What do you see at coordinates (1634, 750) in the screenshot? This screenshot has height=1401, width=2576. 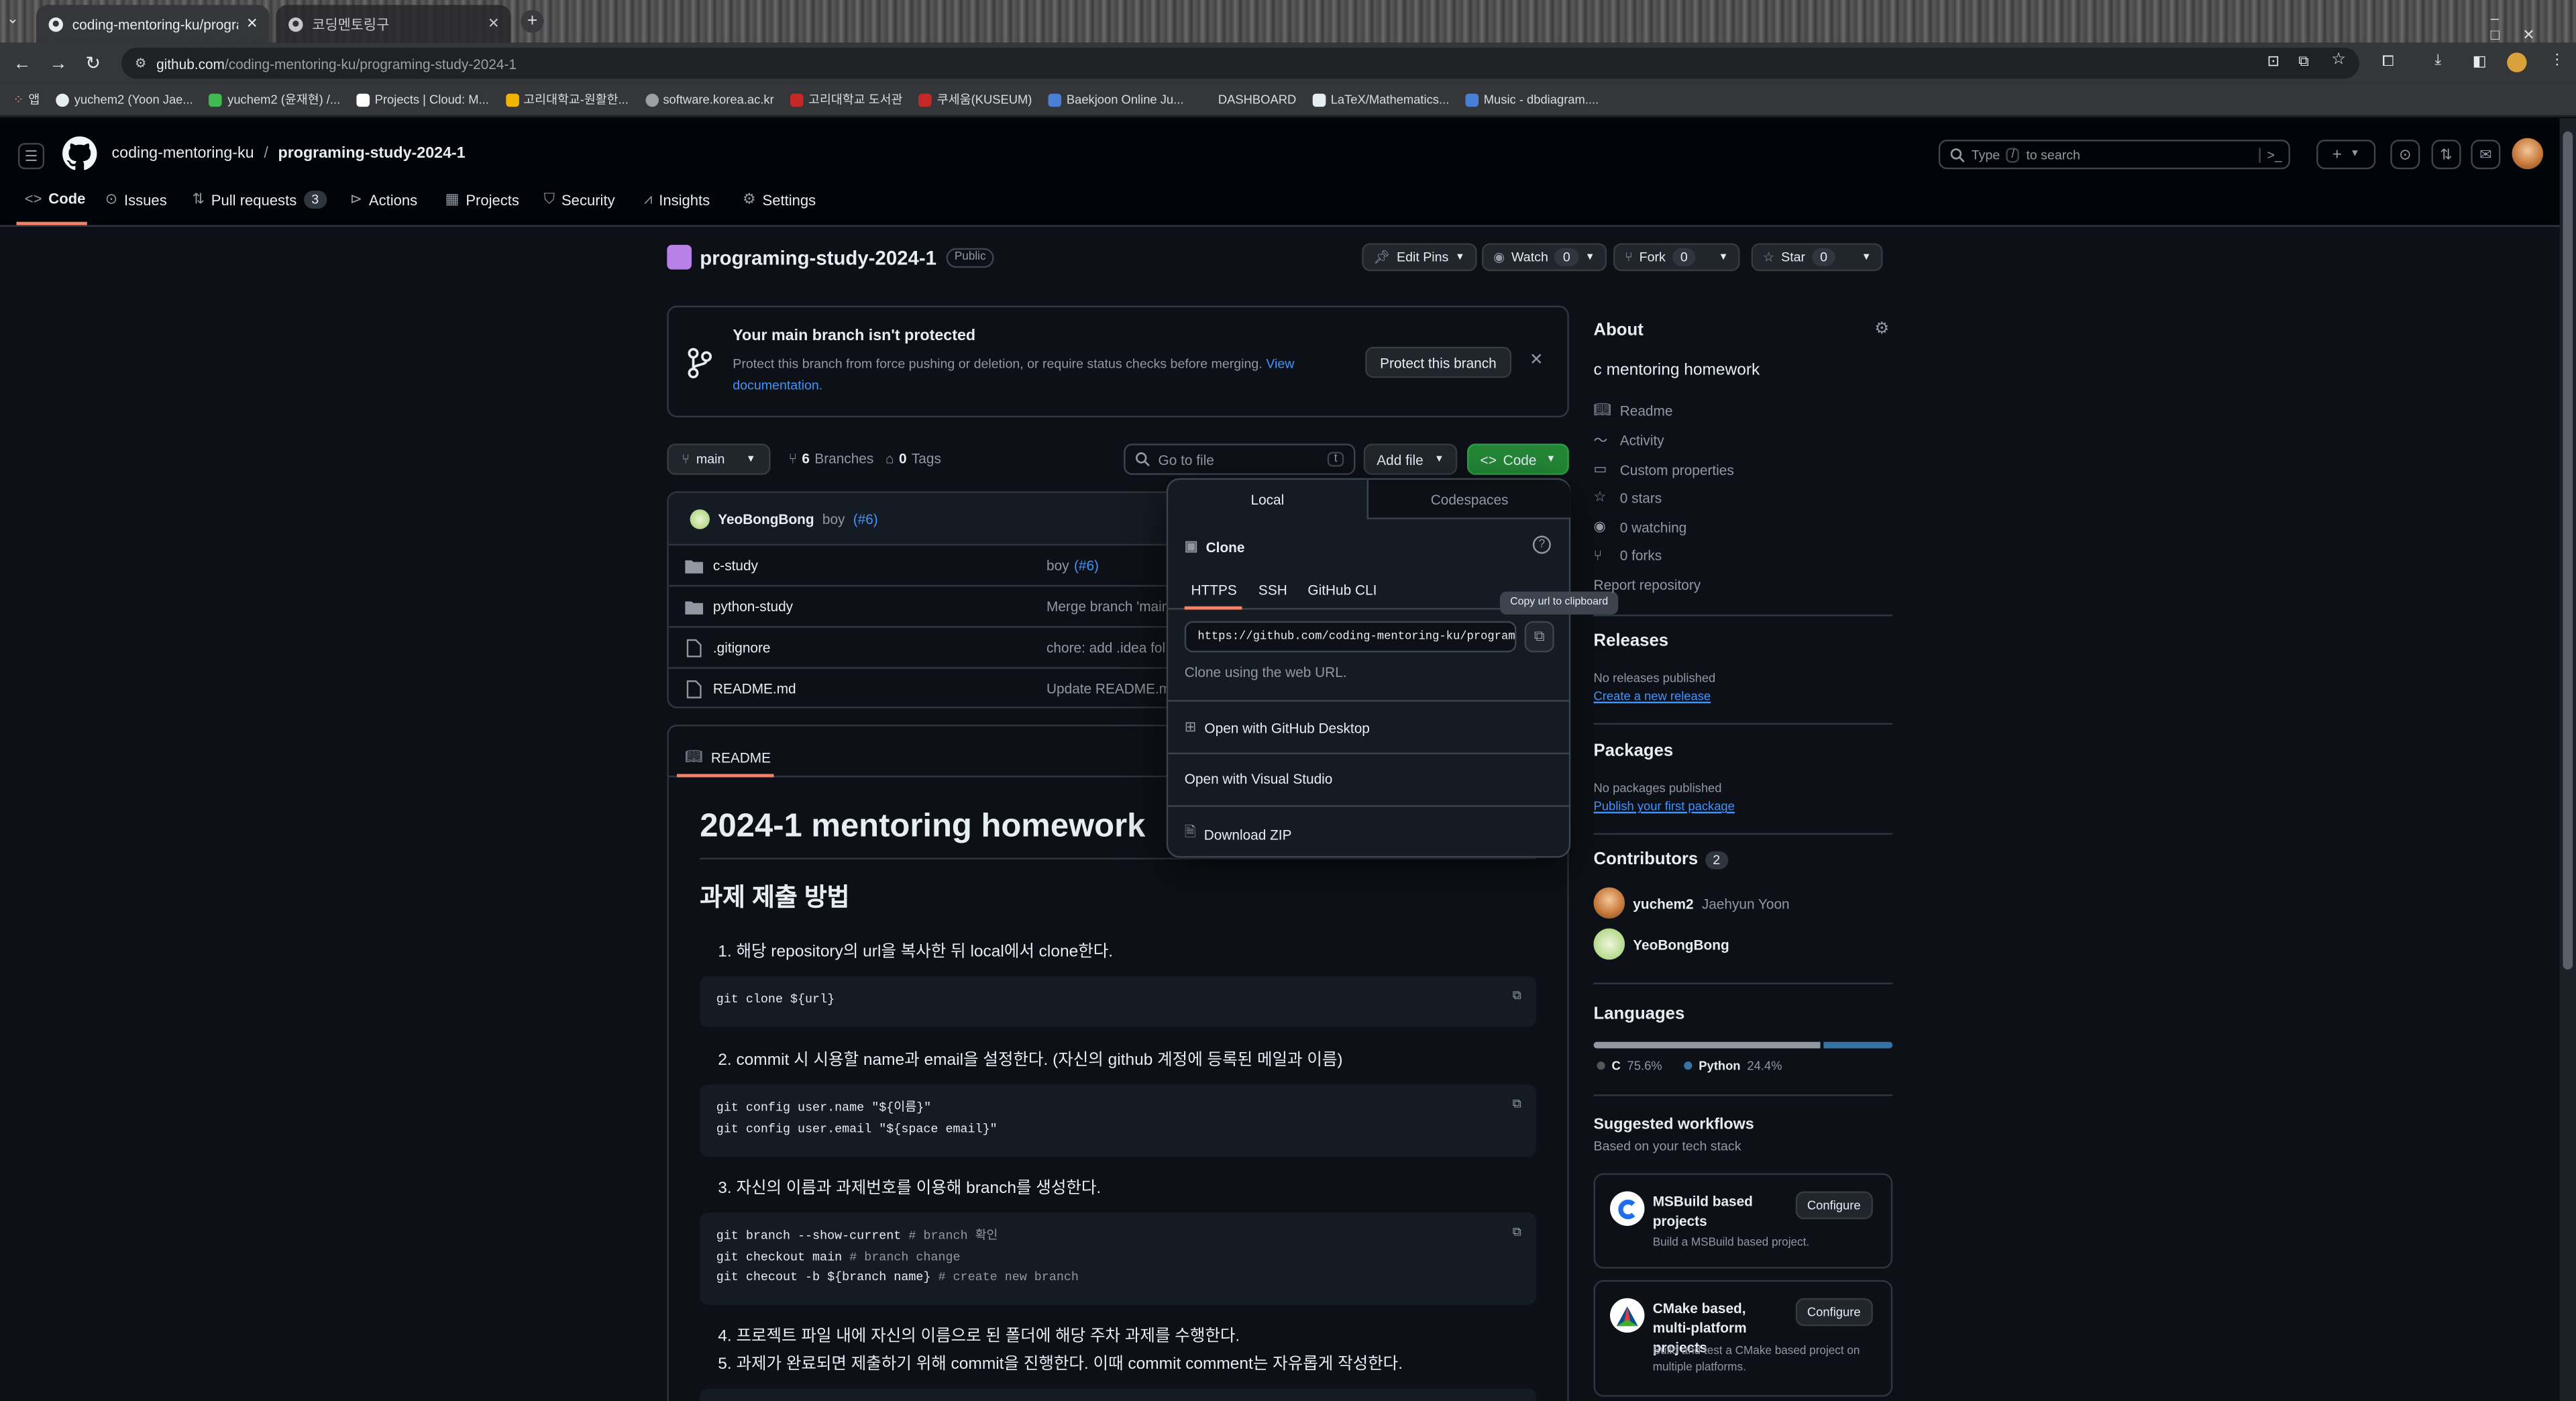 I see `packages-heading: Packages` at bounding box center [1634, 750].